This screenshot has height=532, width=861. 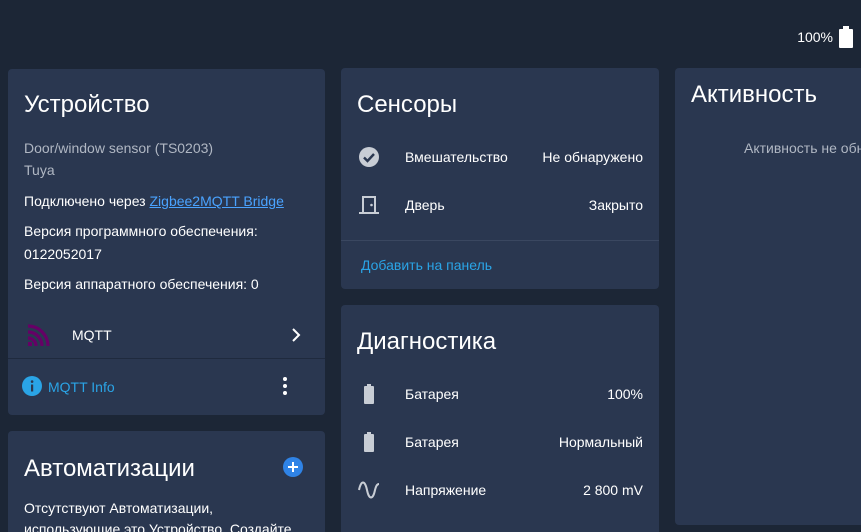 What do you see at coordinates (600, 442) in the screenshot?
I see `entity-state: Нормальный` at bounding box center [600, 442].